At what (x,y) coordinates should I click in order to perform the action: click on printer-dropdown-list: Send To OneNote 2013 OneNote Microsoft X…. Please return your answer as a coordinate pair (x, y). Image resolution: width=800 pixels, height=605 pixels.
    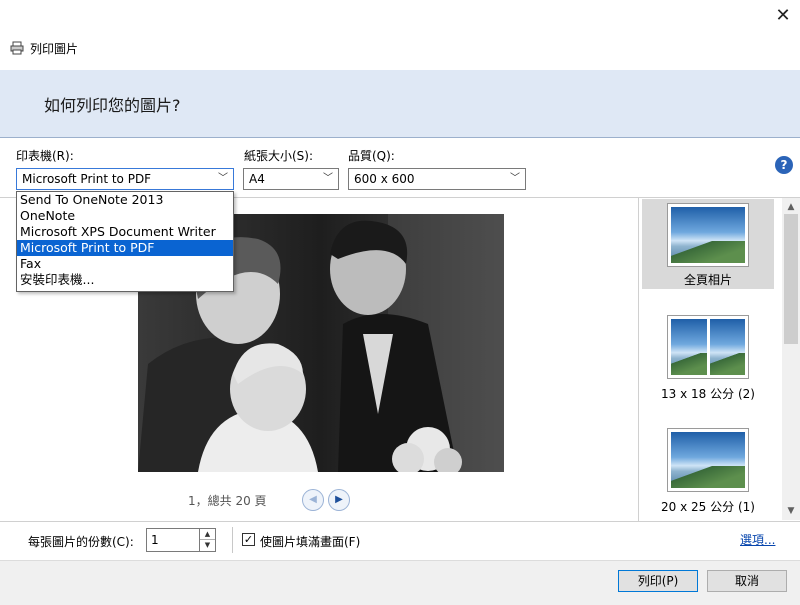
    Looking at the image, I should click on (125, 241).